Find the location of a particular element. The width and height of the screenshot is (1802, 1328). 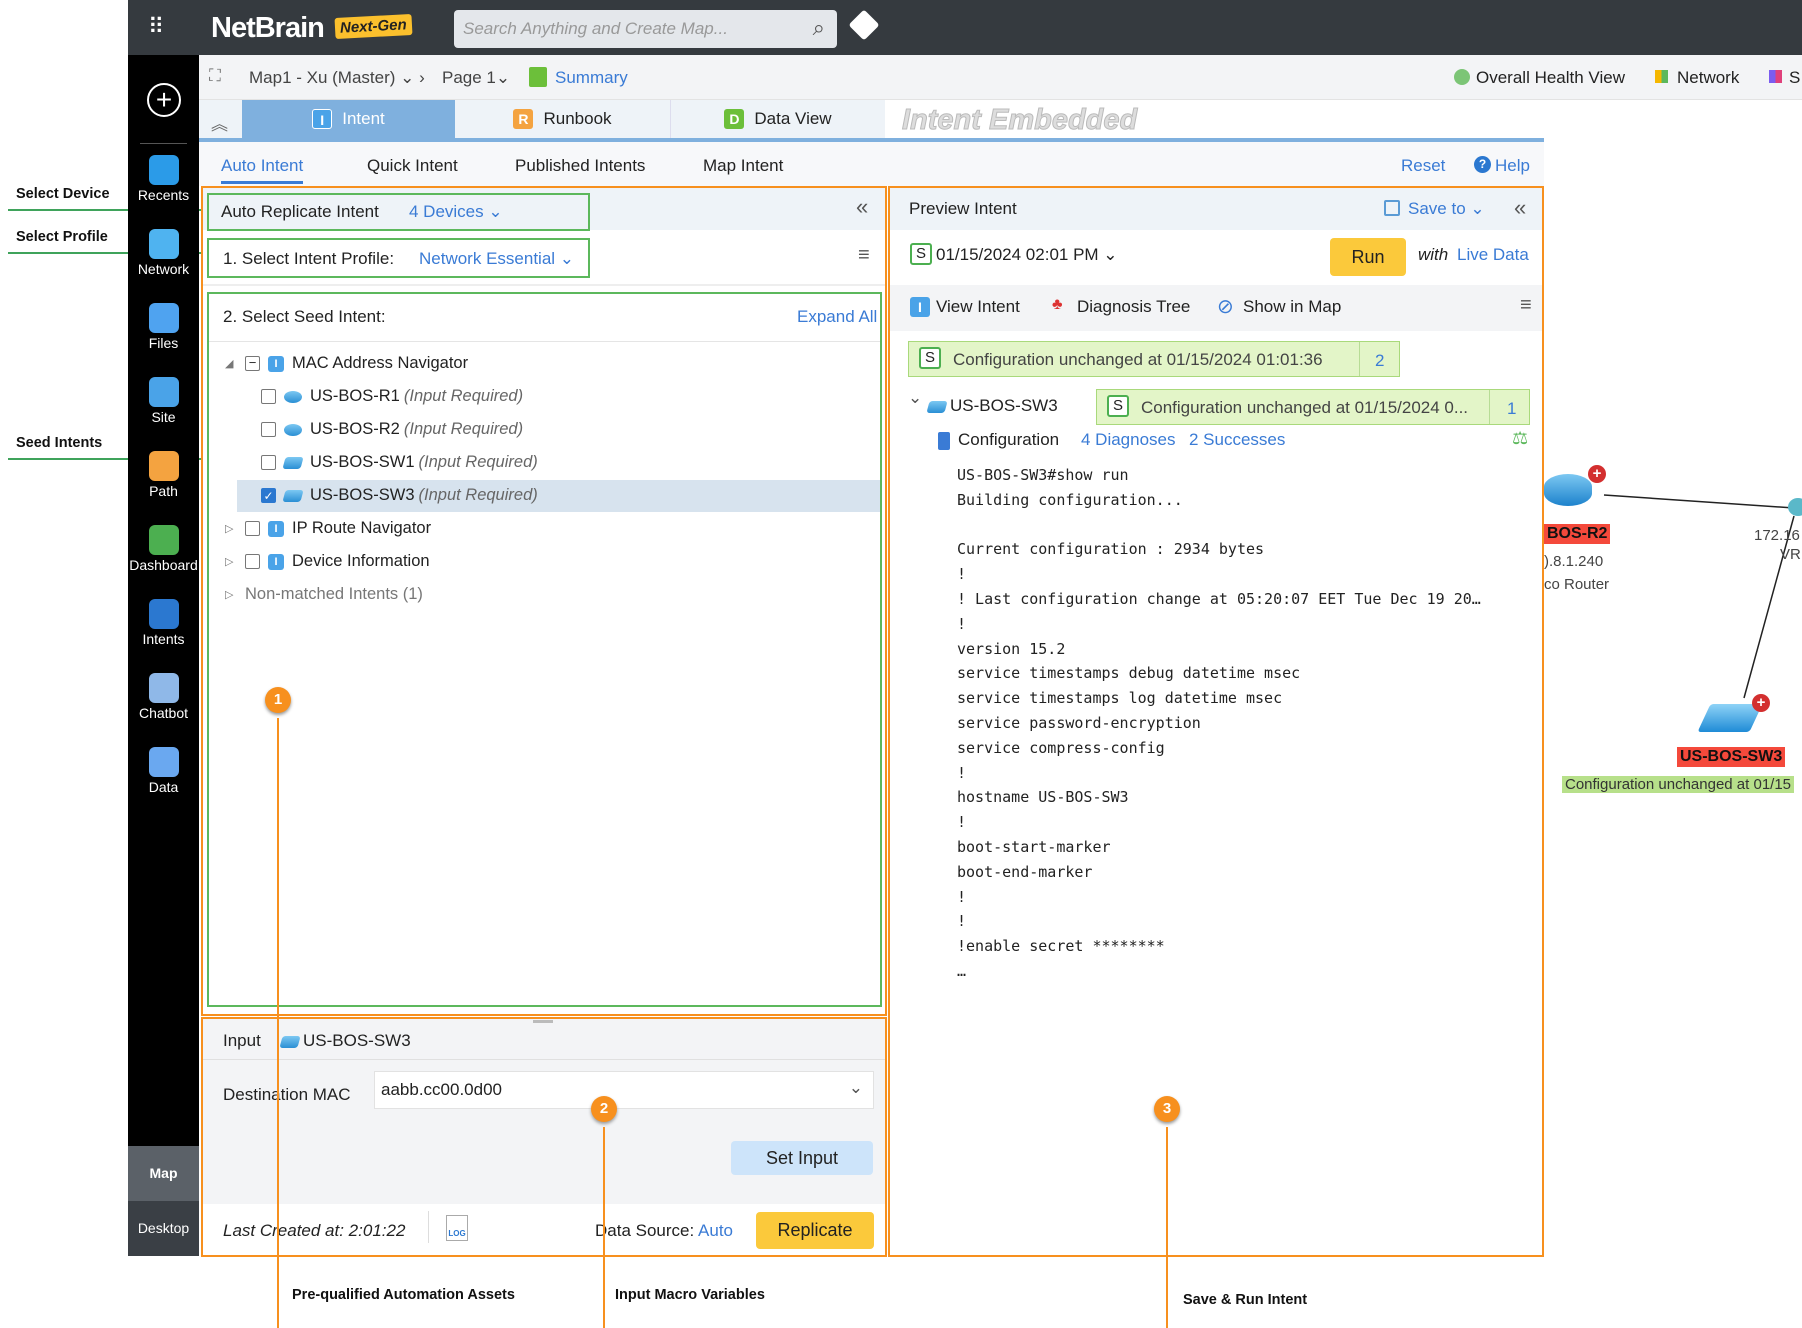

config-line: service compress-config is located at coordinates (1061, 747).